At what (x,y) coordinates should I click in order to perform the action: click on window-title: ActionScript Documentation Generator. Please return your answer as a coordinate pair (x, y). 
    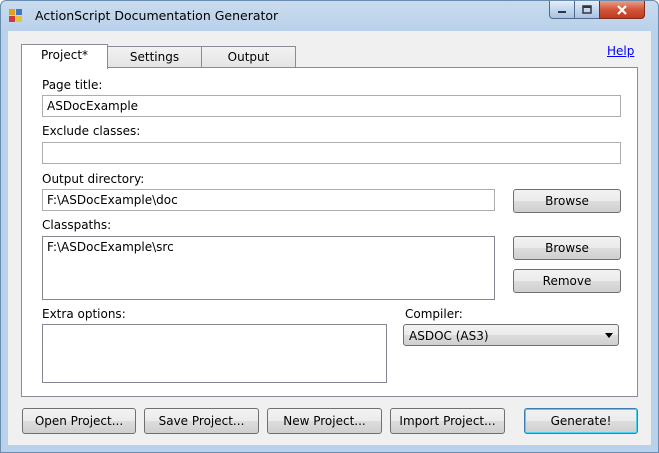
    Looking at the image, I should click on (157, 15).